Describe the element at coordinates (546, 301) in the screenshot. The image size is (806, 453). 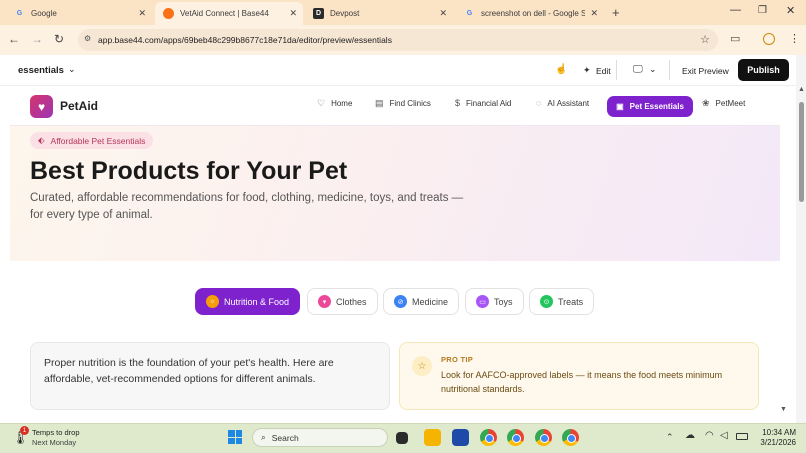
I see `treat-icon: ⊙` at that location.